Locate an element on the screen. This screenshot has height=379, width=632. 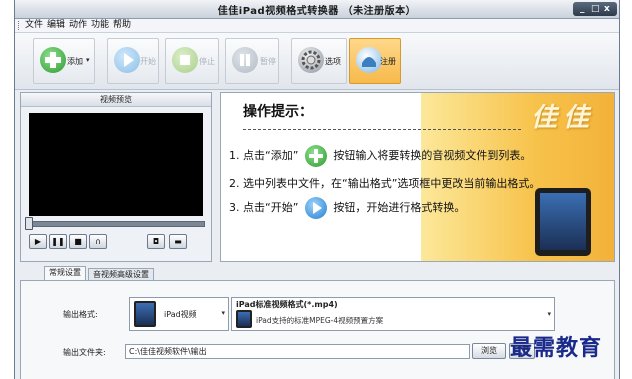
video-screen is located at coordinates (116, 164).